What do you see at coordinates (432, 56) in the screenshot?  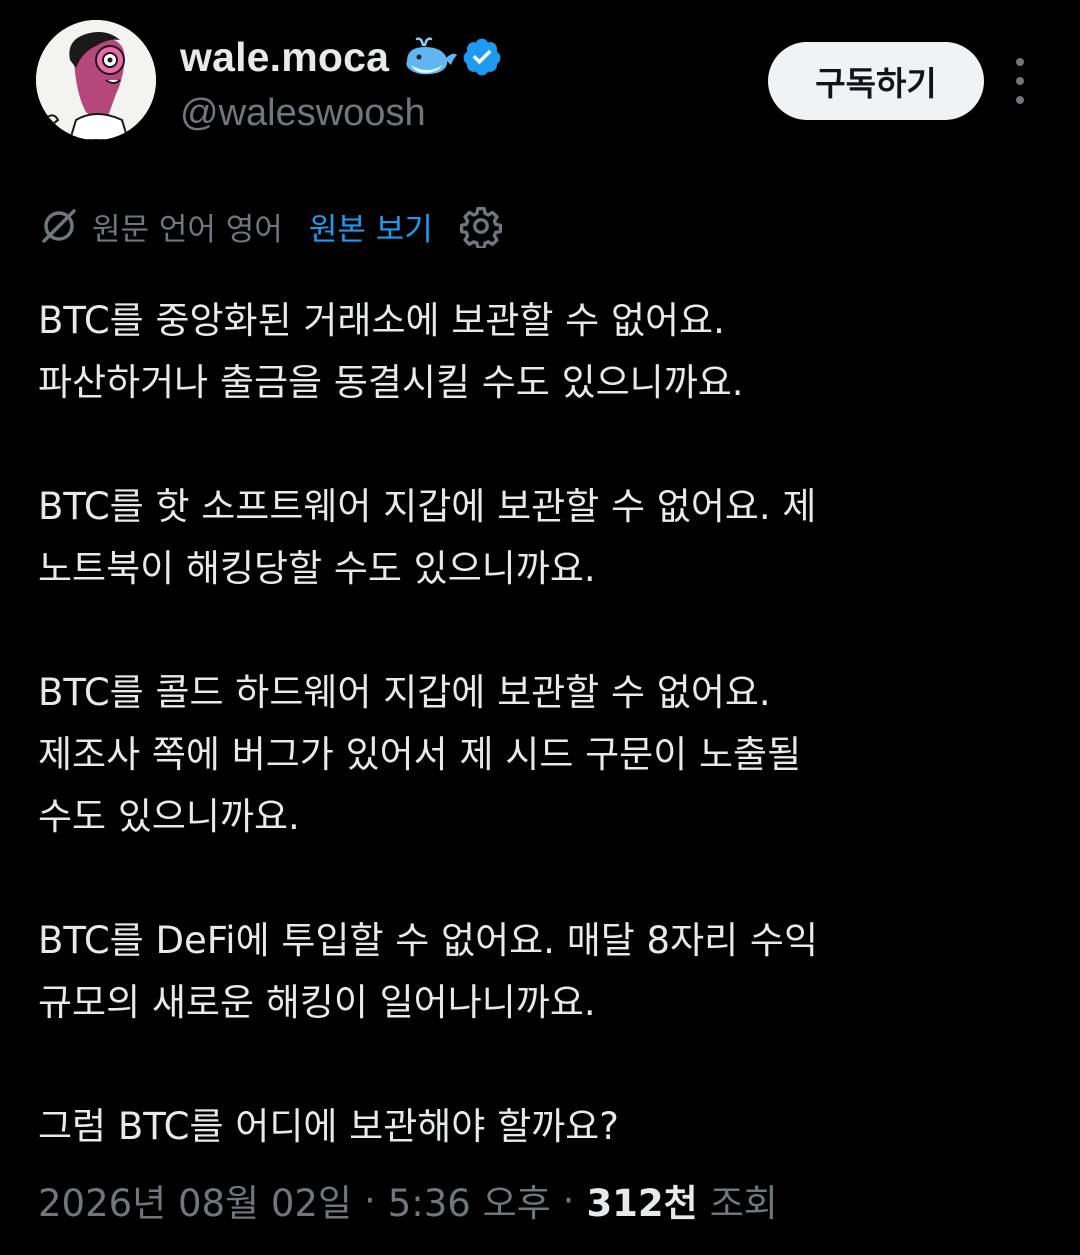 I see `whale-emoji-icon` at bounding box center [432, 56].